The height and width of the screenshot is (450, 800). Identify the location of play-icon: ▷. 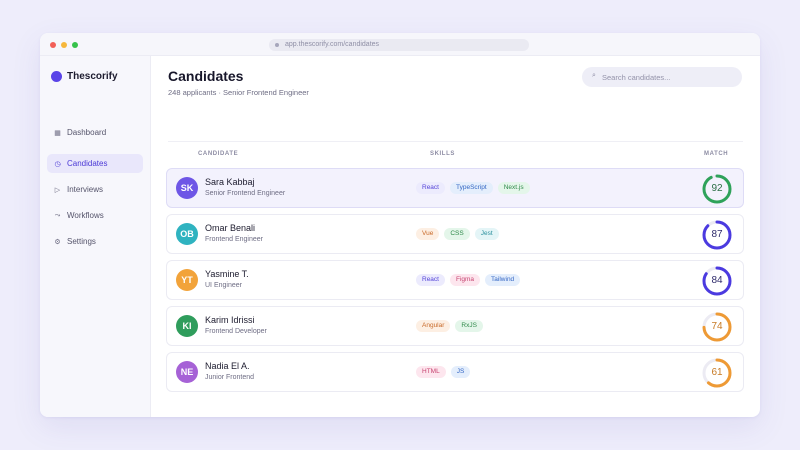
(57, 190).